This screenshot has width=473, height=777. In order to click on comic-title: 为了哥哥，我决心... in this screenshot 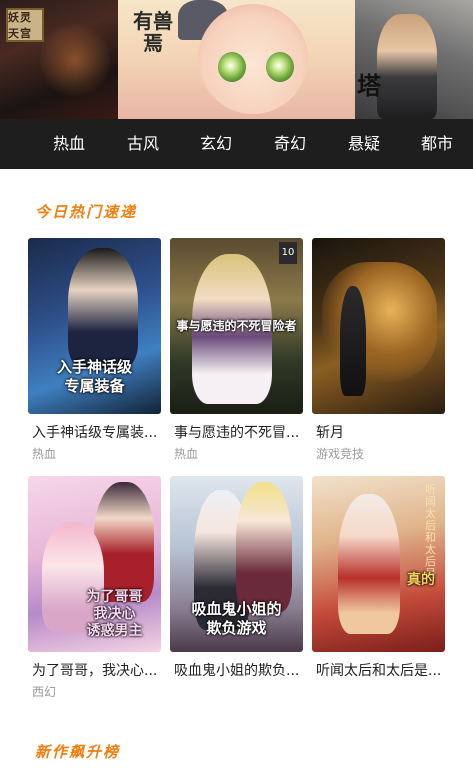, I will do `click(96, 670)`.